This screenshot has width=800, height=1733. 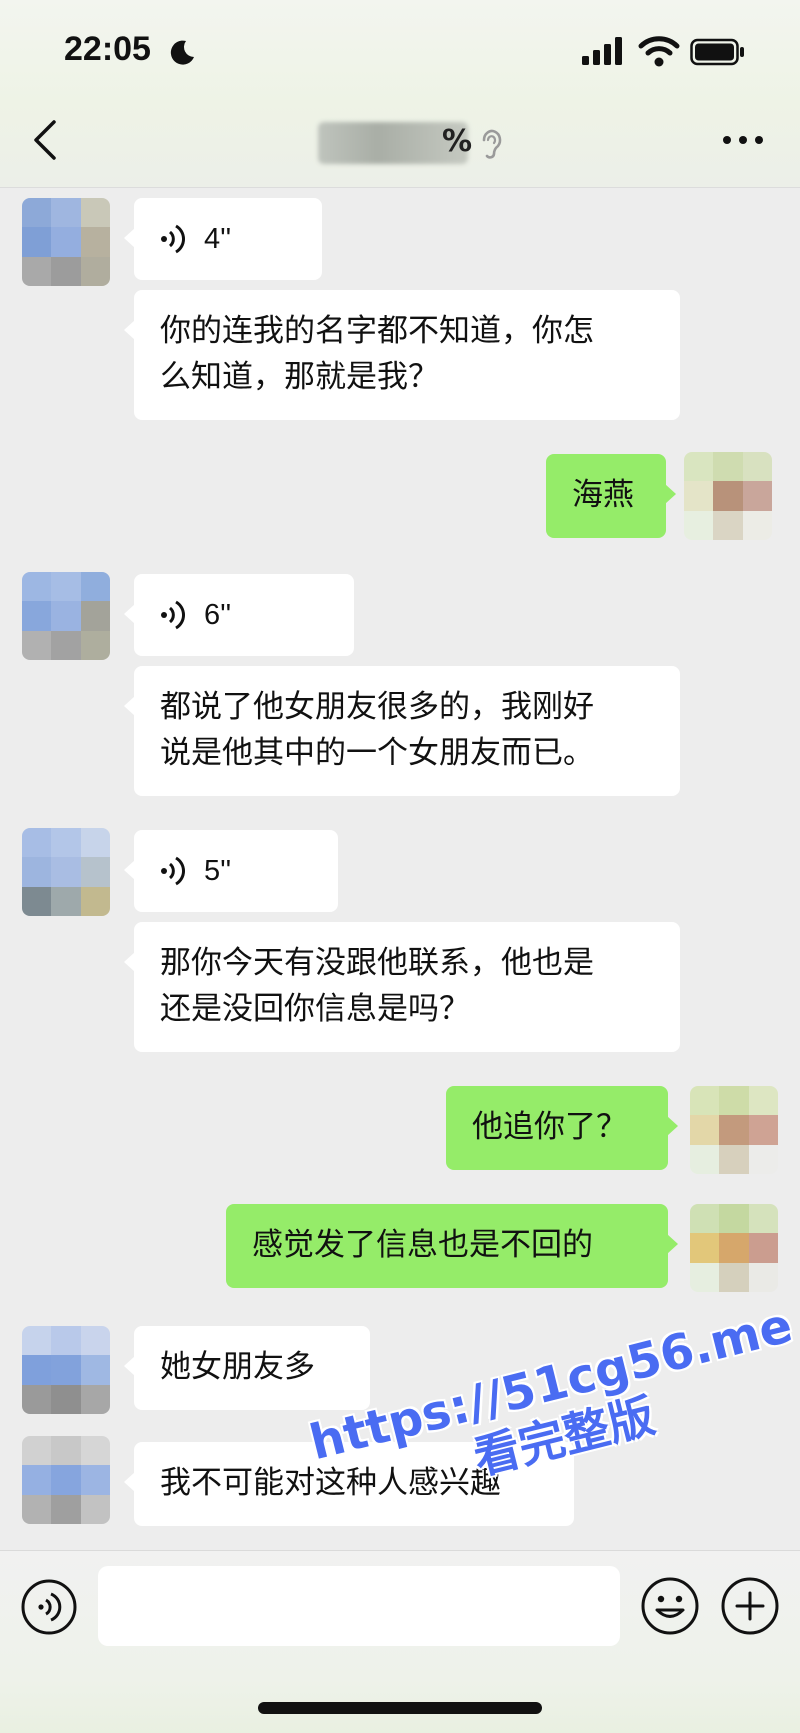 I want to click on text-message: 她女朋友多, so click(x=247, y=1368).